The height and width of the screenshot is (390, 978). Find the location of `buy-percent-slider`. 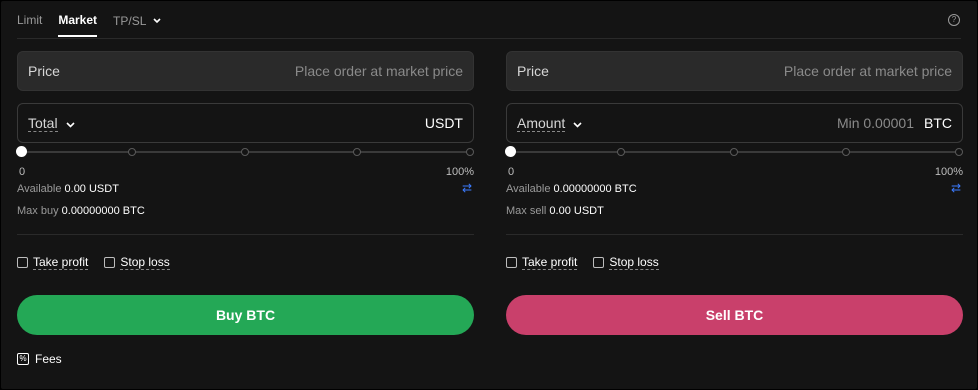

buy-percent-slider is located at coordinates (245, 152).